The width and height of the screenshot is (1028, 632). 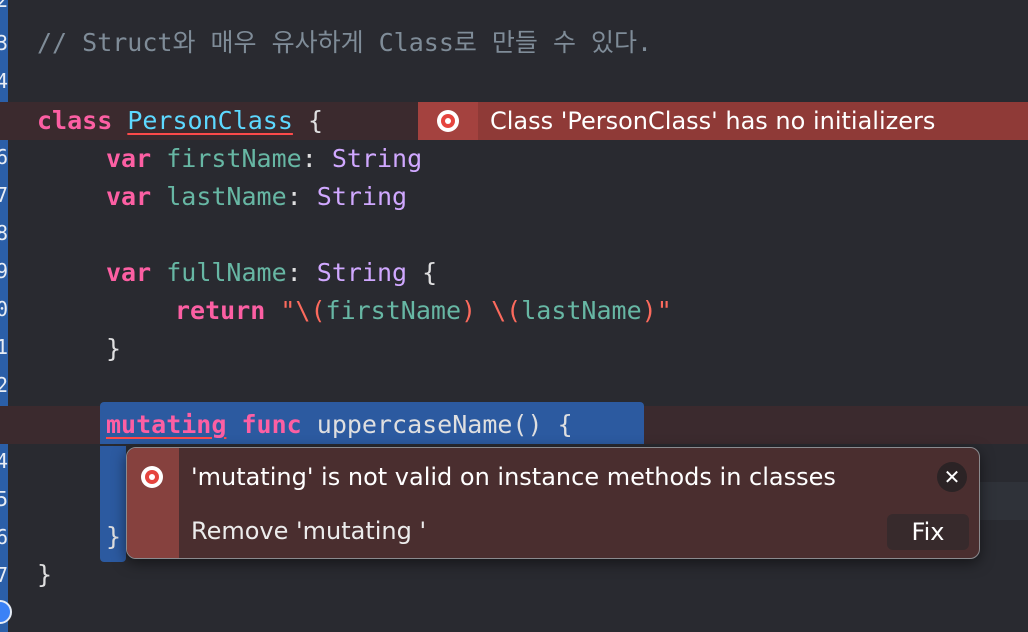 I want to click on inline-error-message: Class 'PersonClass' has no initializers, so click(x=713, y=121).